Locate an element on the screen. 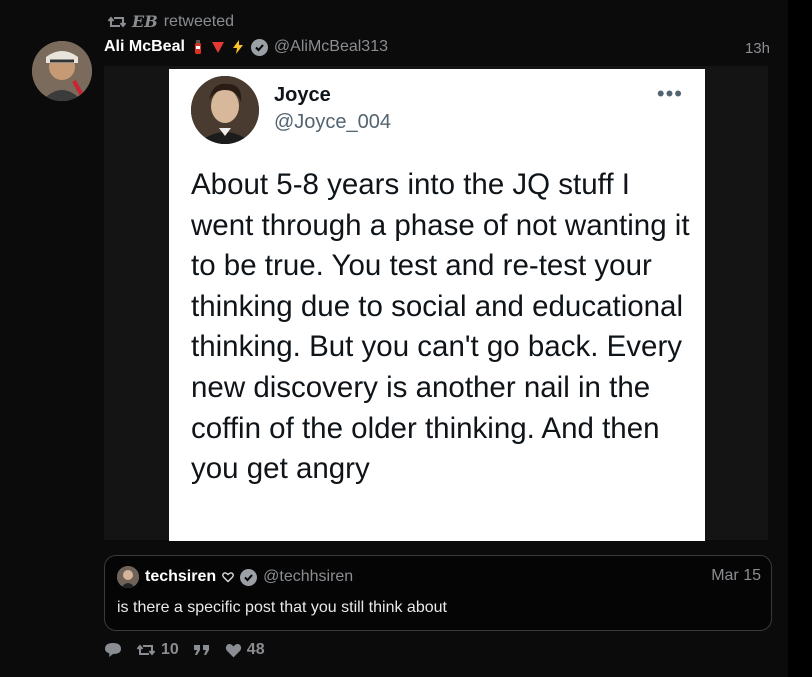  red-triangle-icon is located at coordinates (217, 47).